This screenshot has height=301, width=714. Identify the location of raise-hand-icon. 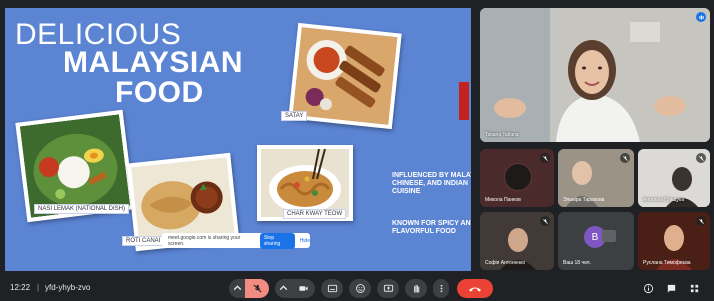
(416, 288).